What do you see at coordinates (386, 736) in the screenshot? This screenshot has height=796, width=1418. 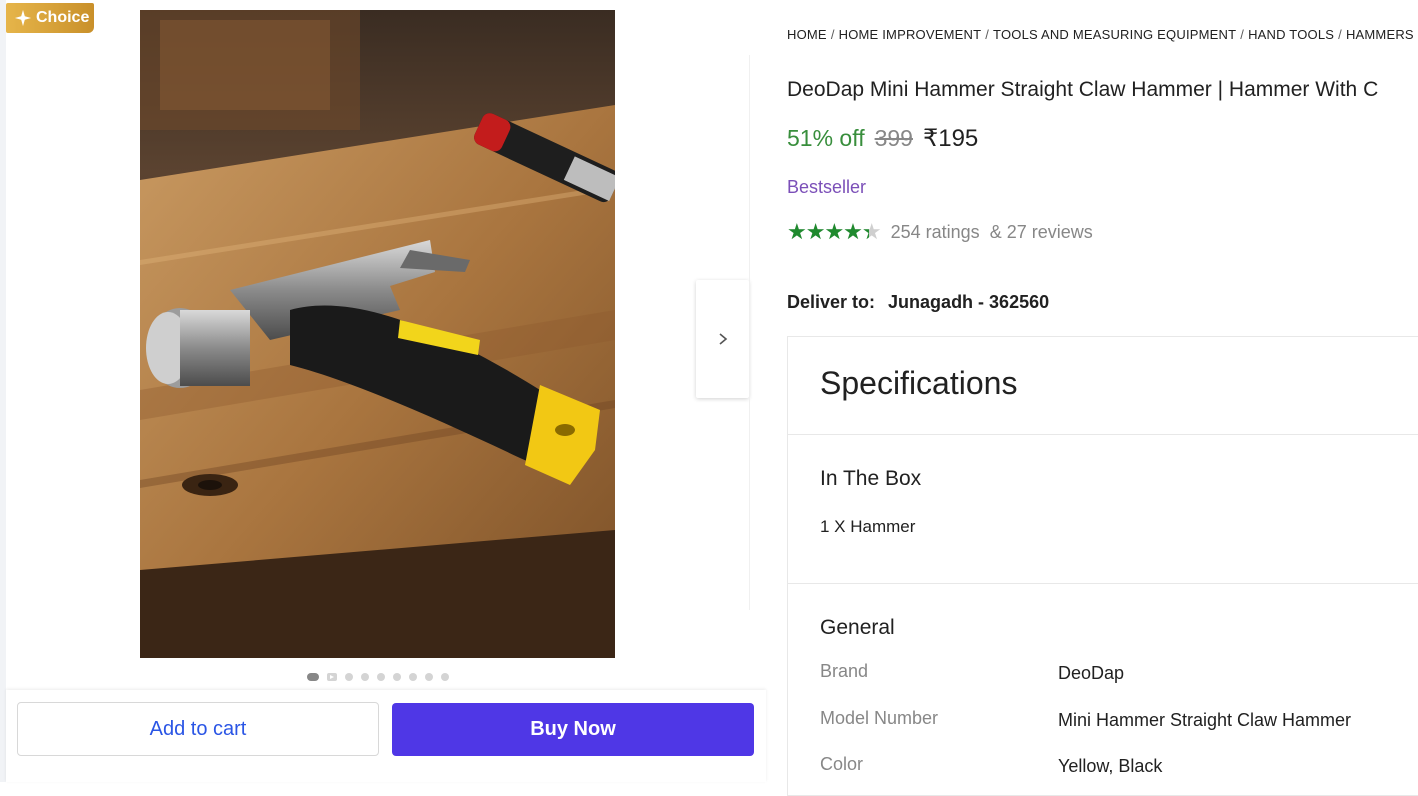 I see `action-bar: Add to cart Buy Now` at bounding box center [386, 736].